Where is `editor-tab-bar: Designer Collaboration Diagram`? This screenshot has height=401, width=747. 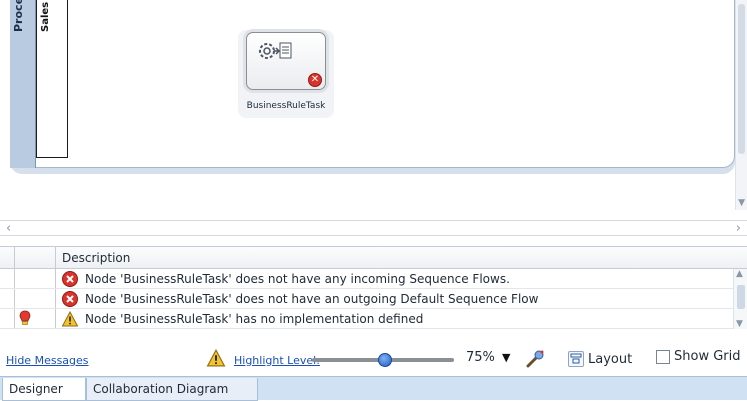 editor-tab-bar: Designer Collaboration Diagram is located at coordinates (373, 388).